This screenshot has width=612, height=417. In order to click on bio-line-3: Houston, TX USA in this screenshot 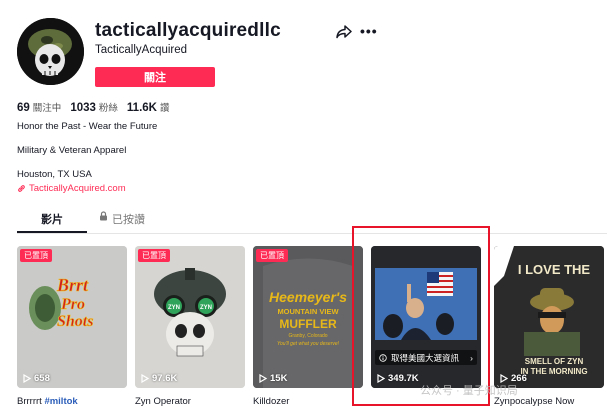, I will do `click(54, 174)`.